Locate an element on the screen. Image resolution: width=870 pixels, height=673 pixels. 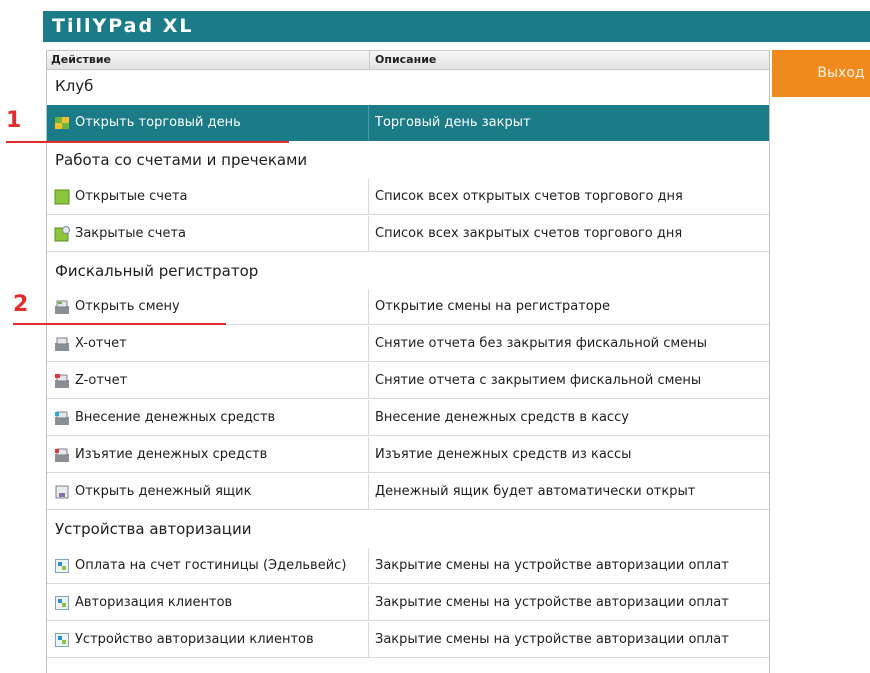
exit-button: Выход is located at coordinates (821, 73).